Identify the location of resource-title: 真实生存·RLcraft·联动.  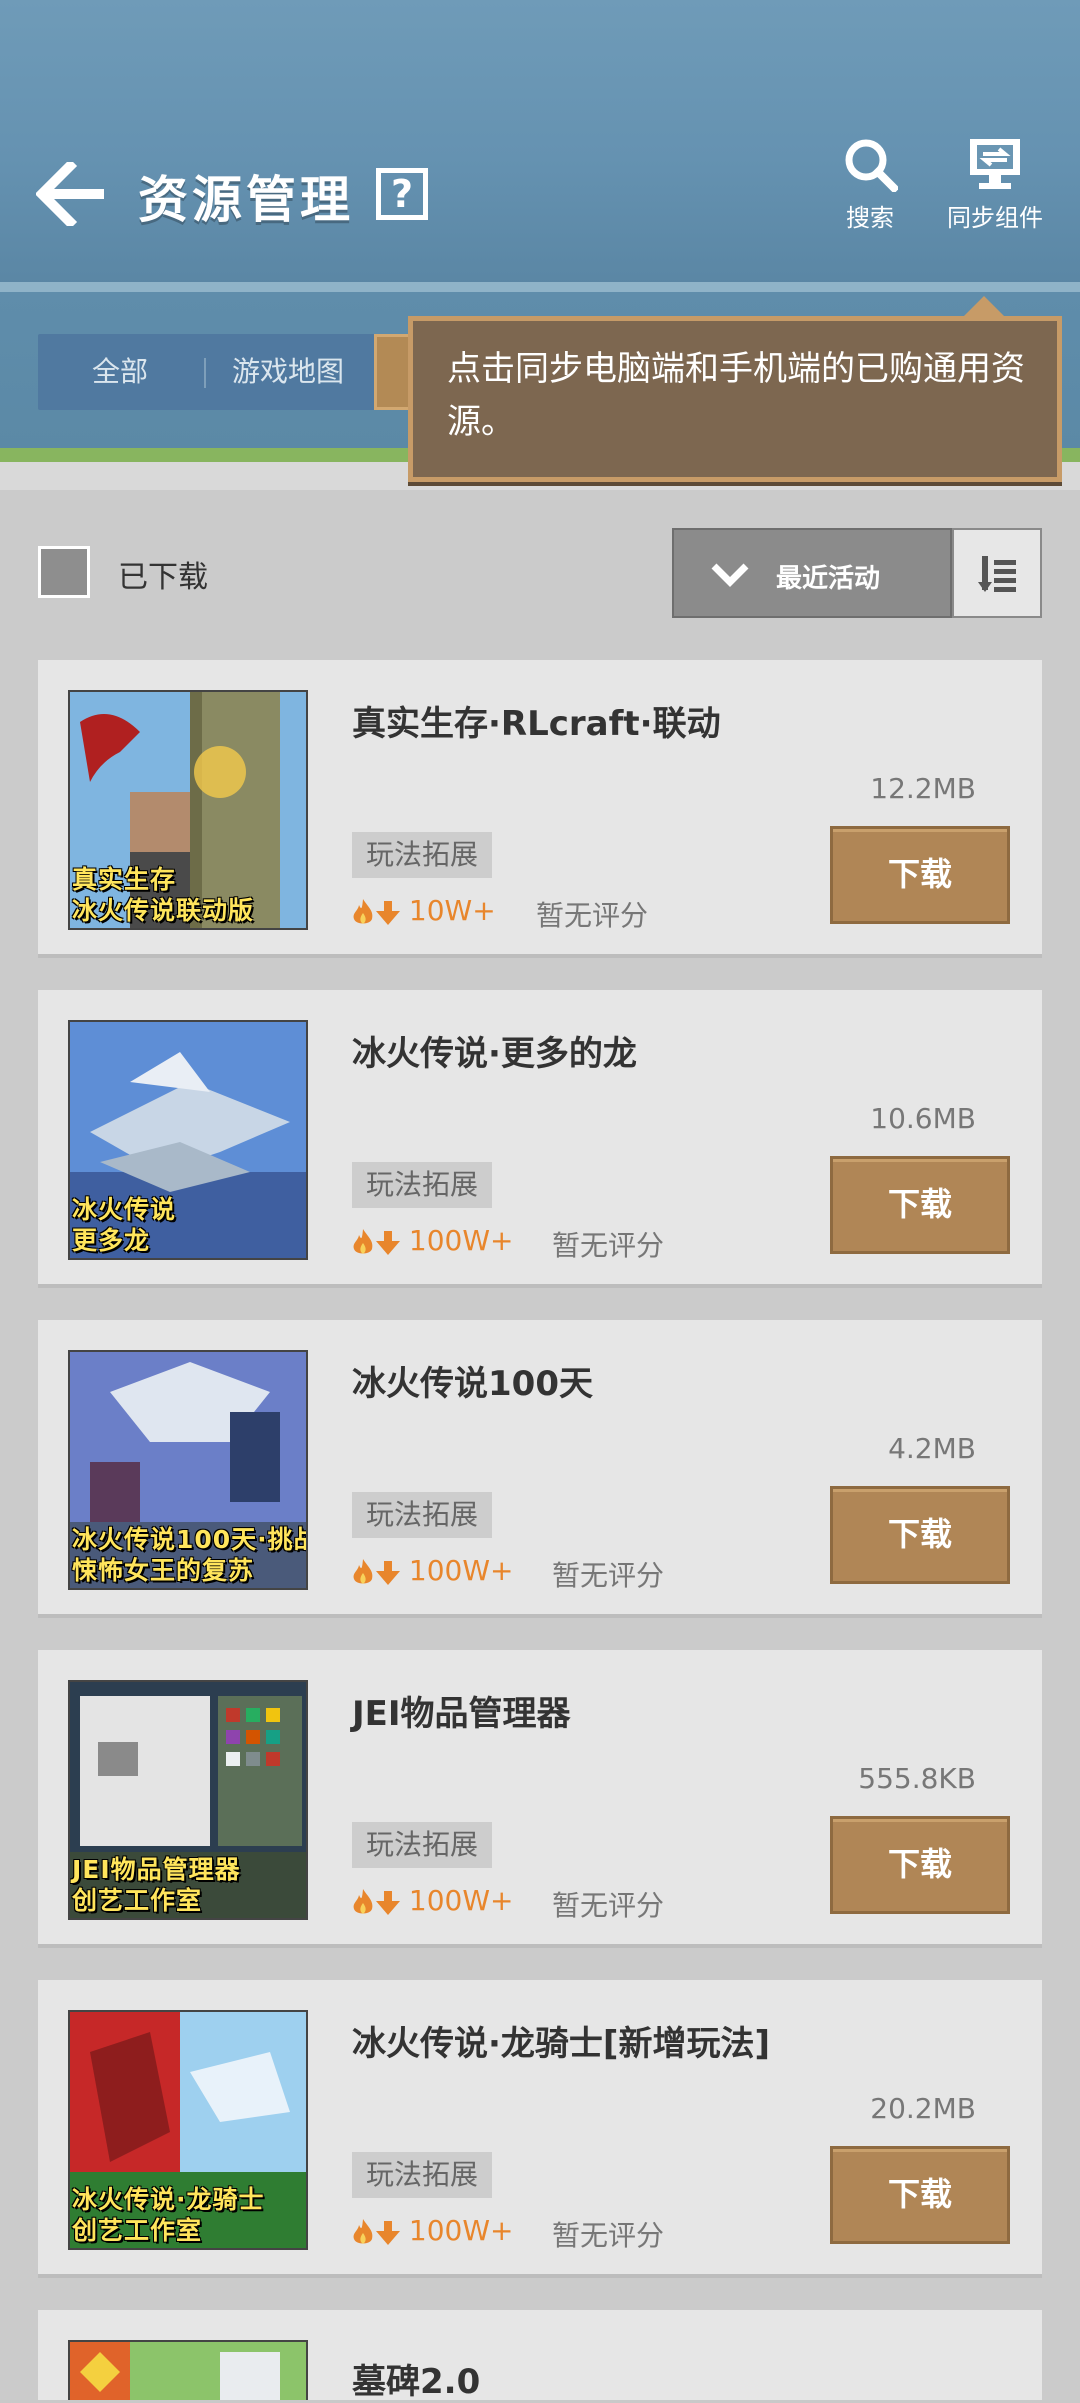
(536, 724).